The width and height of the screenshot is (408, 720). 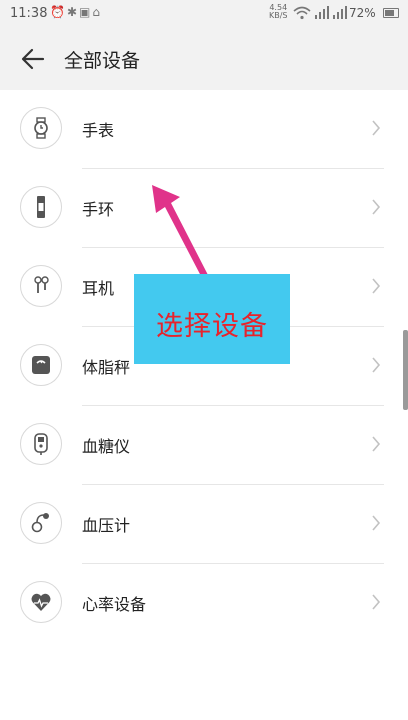 I want to click on network-speed-unit: KB/S, so click(x=278, y=15).